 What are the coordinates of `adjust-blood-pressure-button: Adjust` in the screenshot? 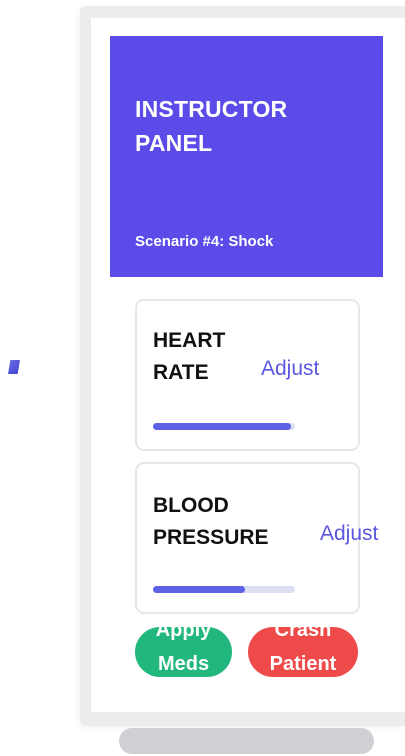 It's located at (349, 534).